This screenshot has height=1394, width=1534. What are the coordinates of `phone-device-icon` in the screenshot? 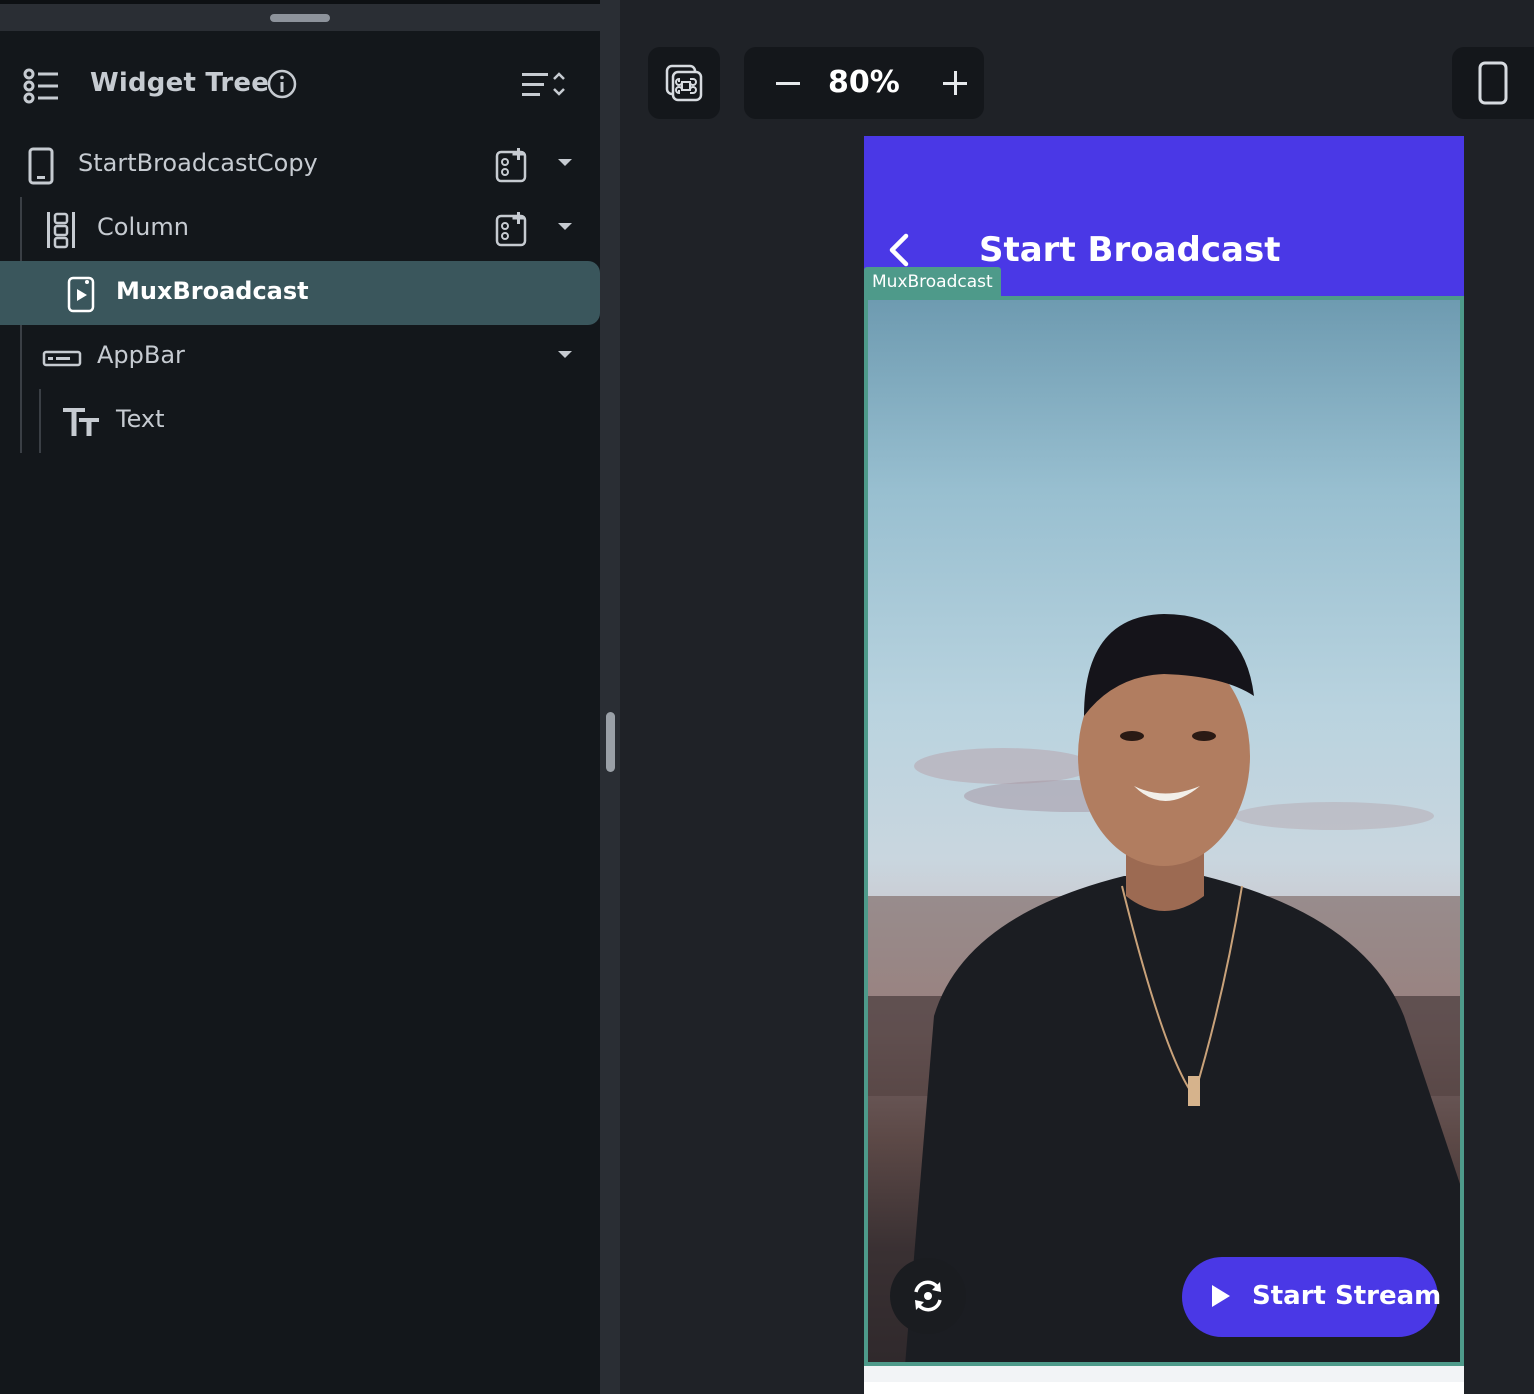 It's located at (1493, 85).